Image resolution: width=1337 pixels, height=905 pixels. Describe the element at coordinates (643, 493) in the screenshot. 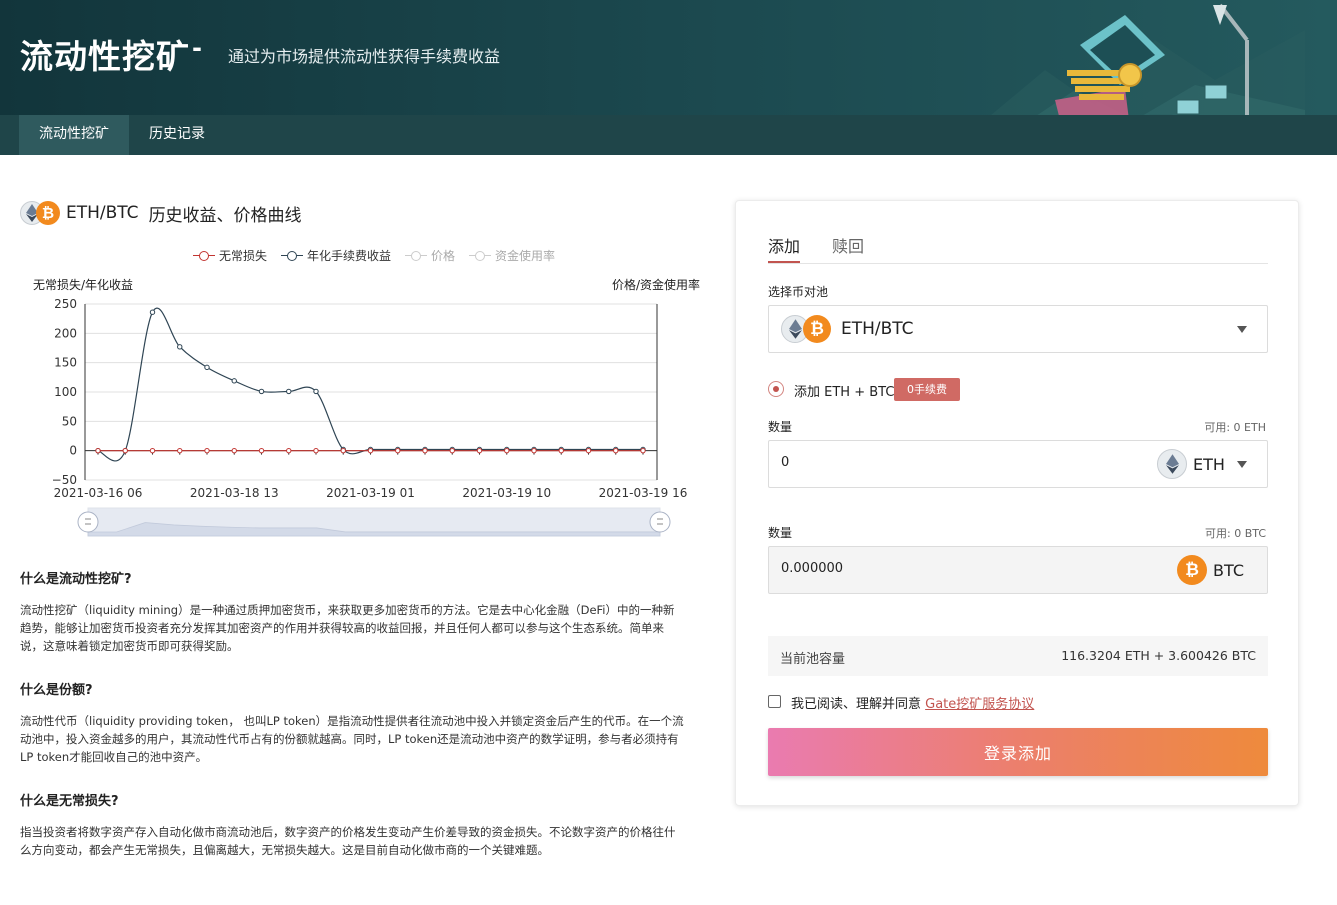

I see `x-tick-label: 2021-03-19 16` at that location.